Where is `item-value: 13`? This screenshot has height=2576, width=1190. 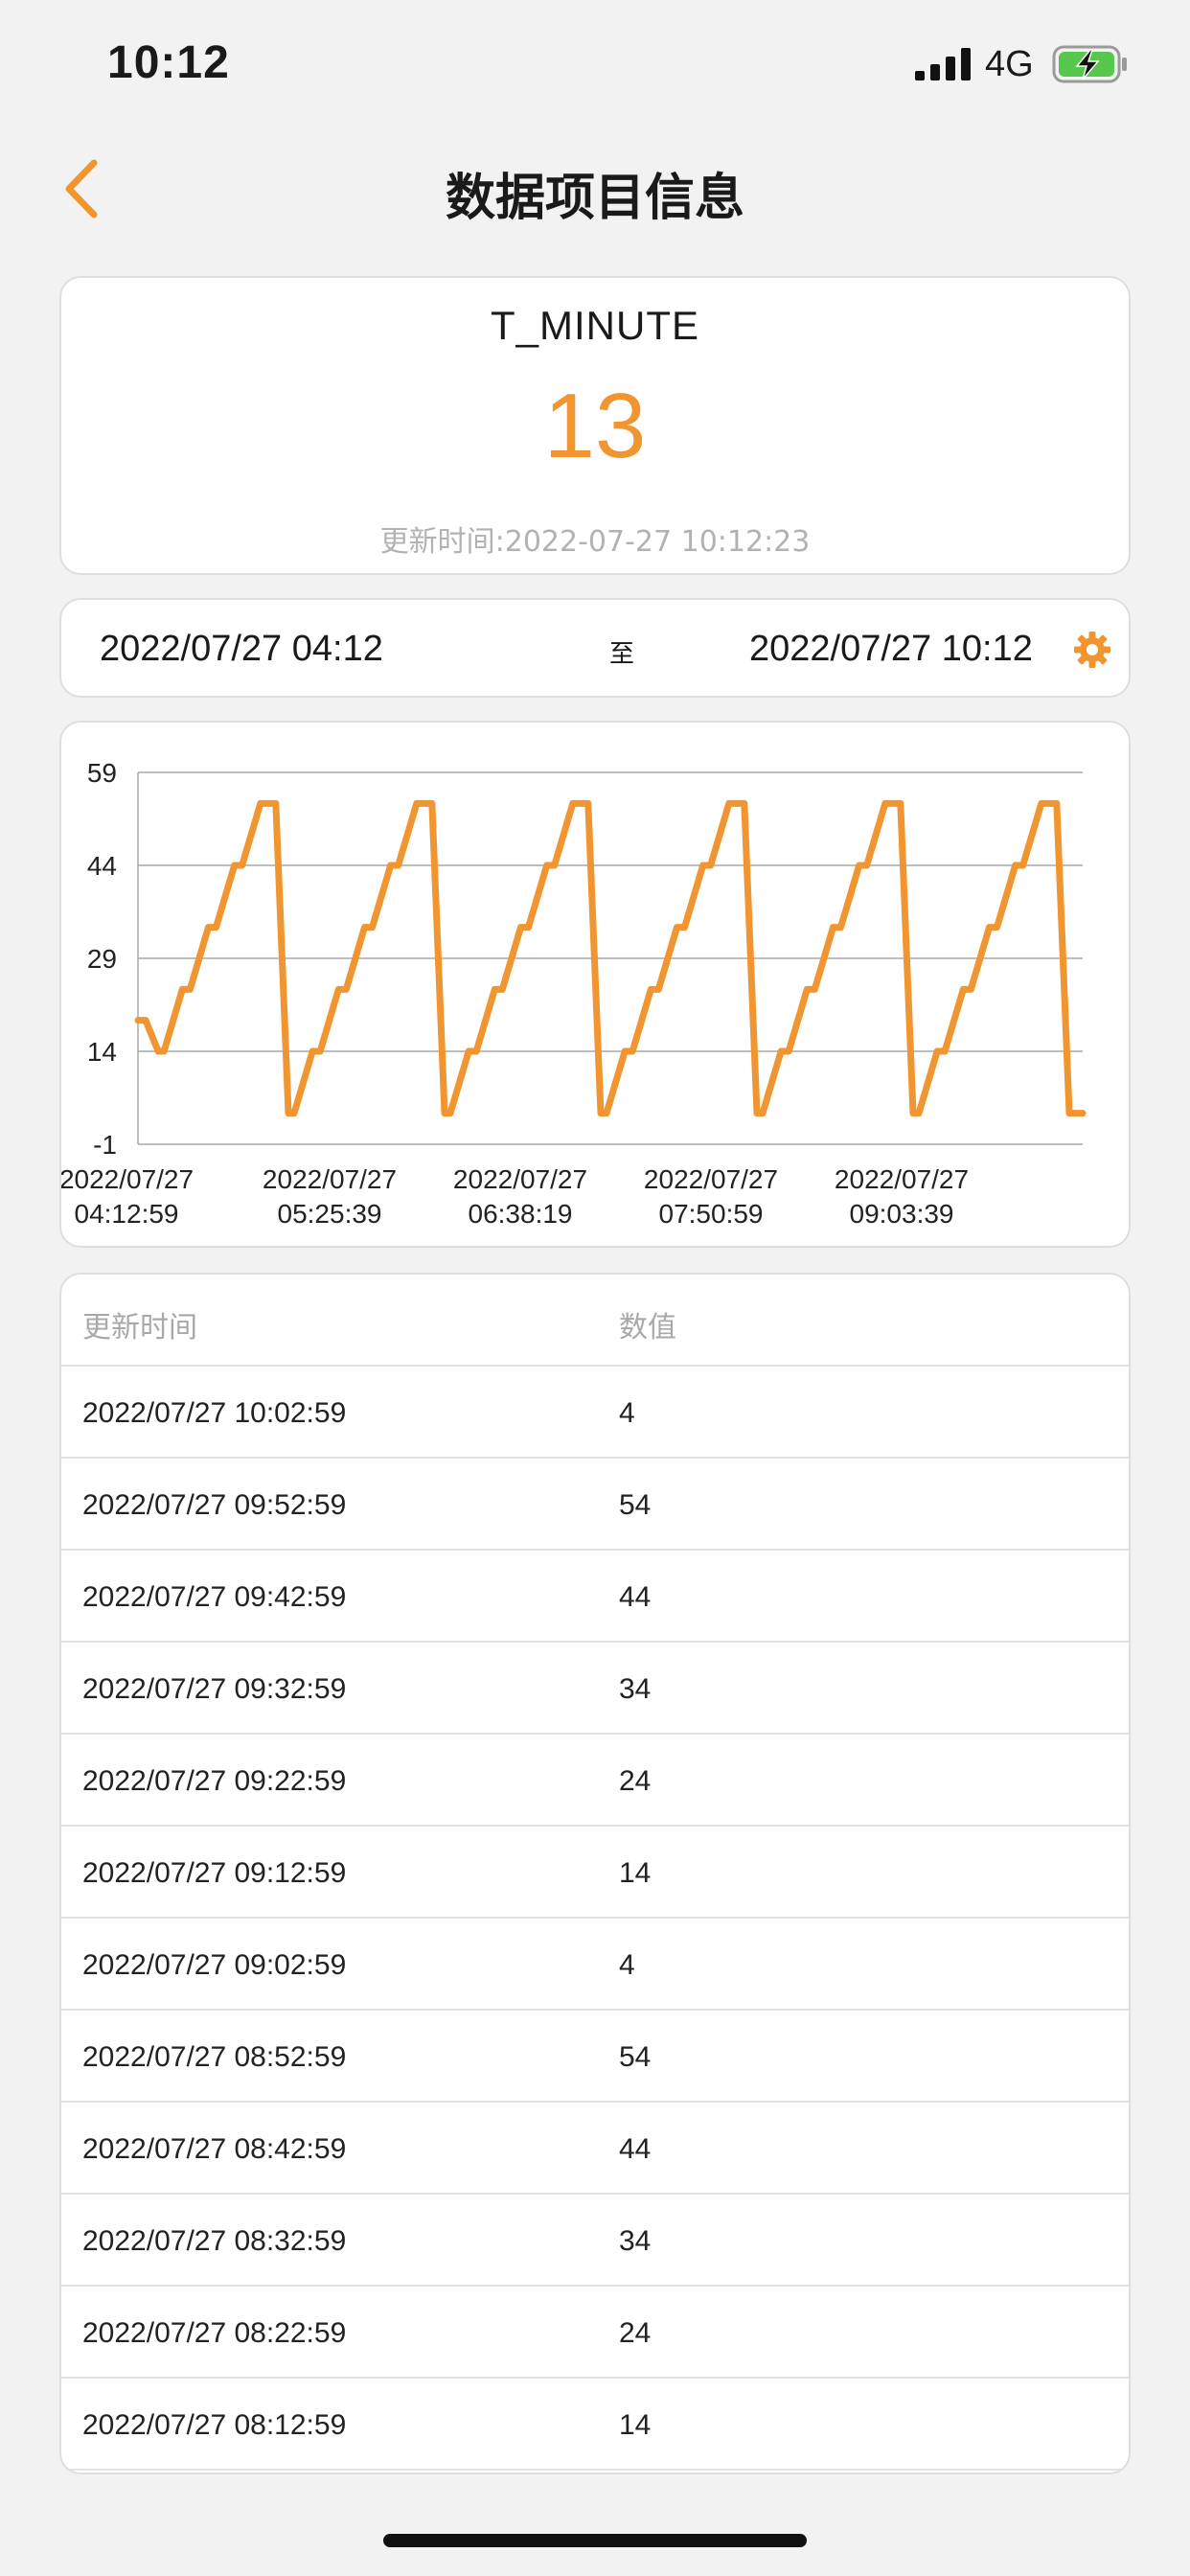 item-value: 13 is located at coordinates (595, 426).